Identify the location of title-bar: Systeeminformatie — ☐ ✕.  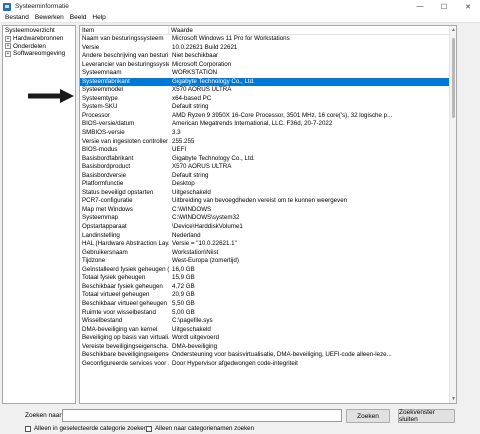
(240, 6).